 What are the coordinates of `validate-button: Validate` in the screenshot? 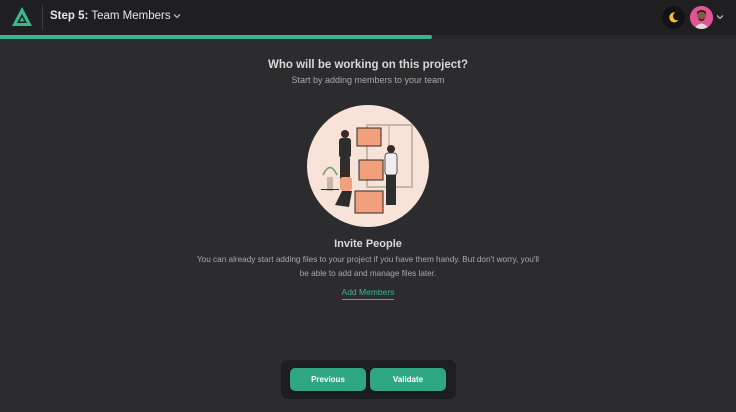 It's located at (408, 379).